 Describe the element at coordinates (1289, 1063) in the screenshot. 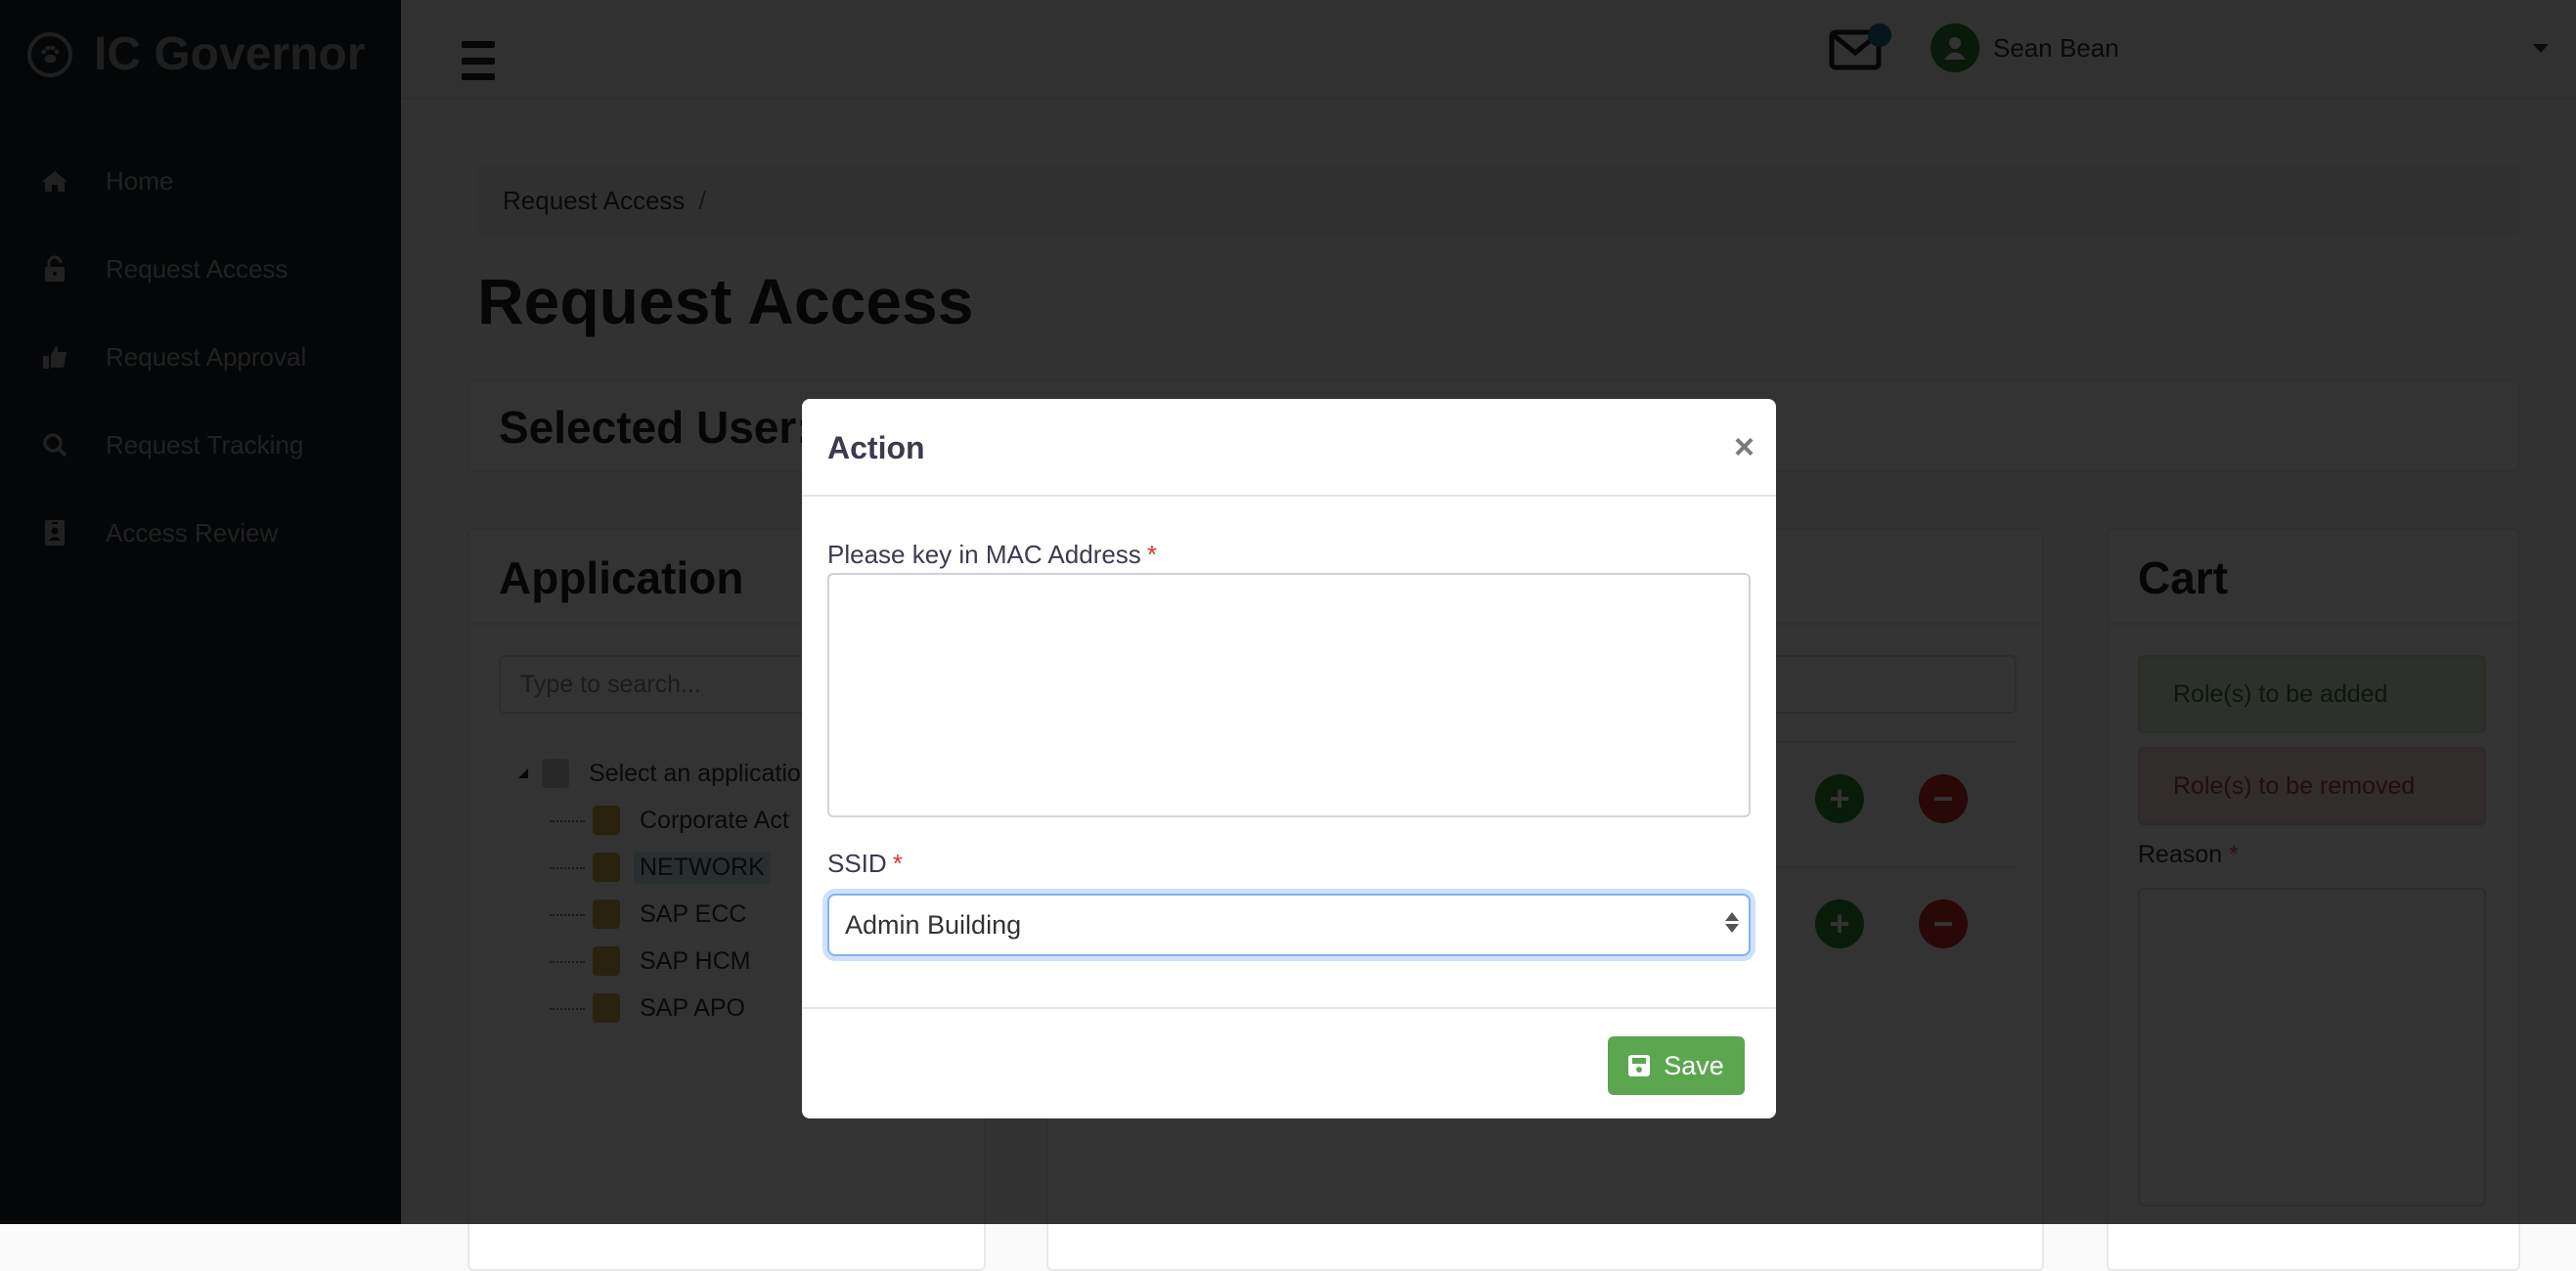

I see `modal-footer: Save` at that location.